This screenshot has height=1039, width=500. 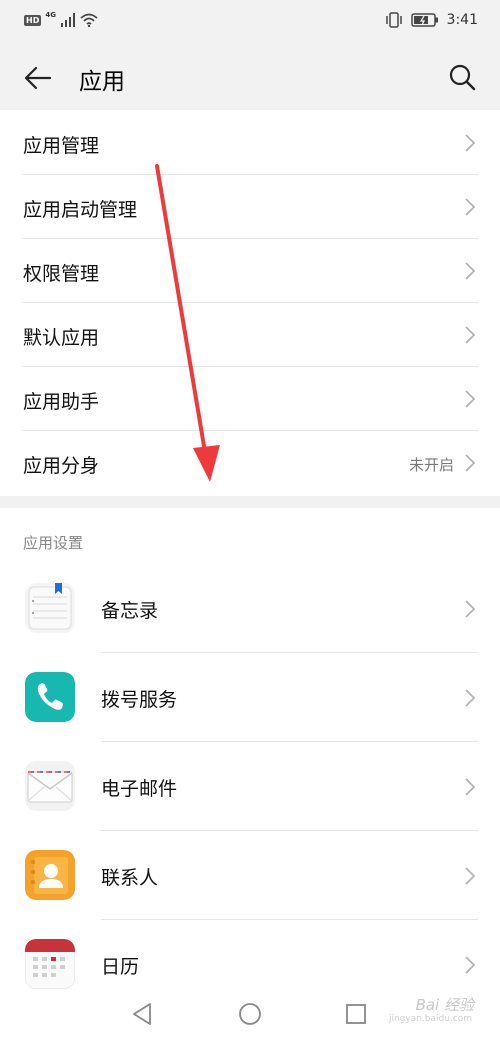 What do you see at coordinates (250, 697) in the screenshot?
I see `app-item-dialer: 拨号服务` at bounding box center [250, 697].